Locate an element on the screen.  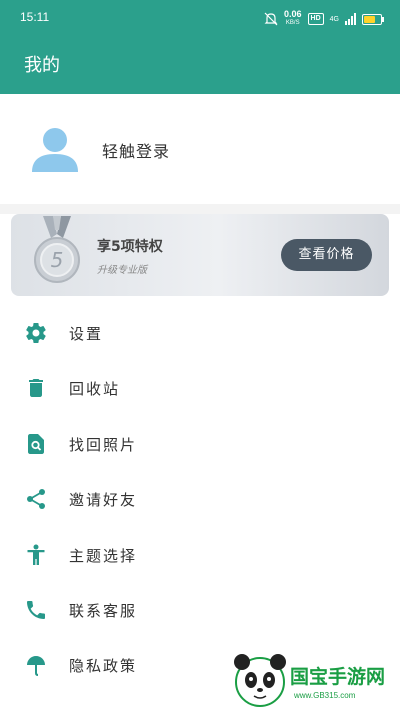
panda-logo is located at coordinates (260, 680).